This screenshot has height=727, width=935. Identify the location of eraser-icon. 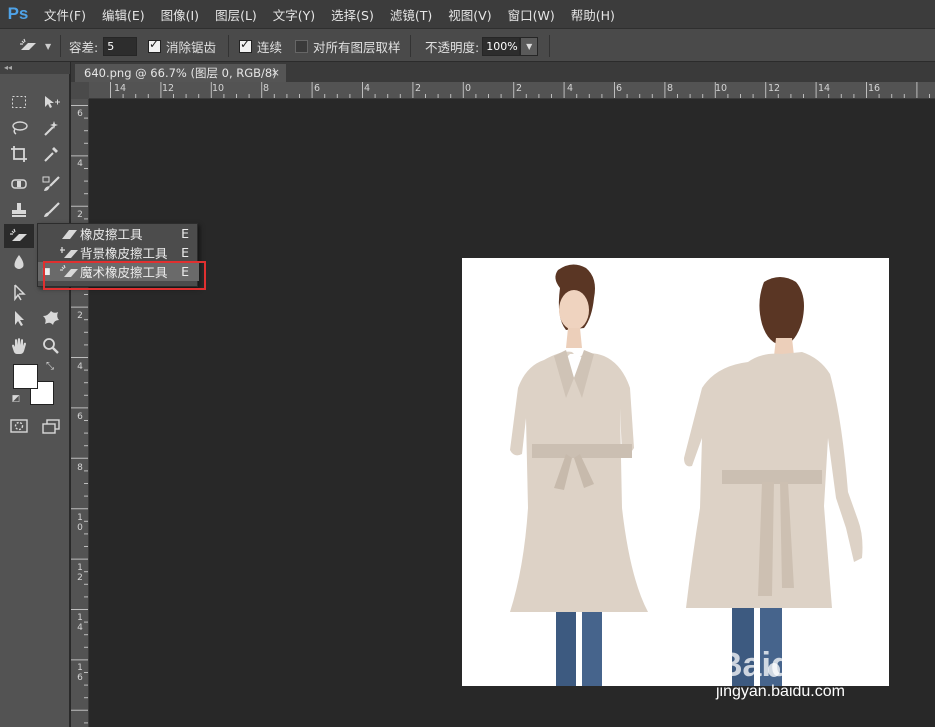
(69, 234).